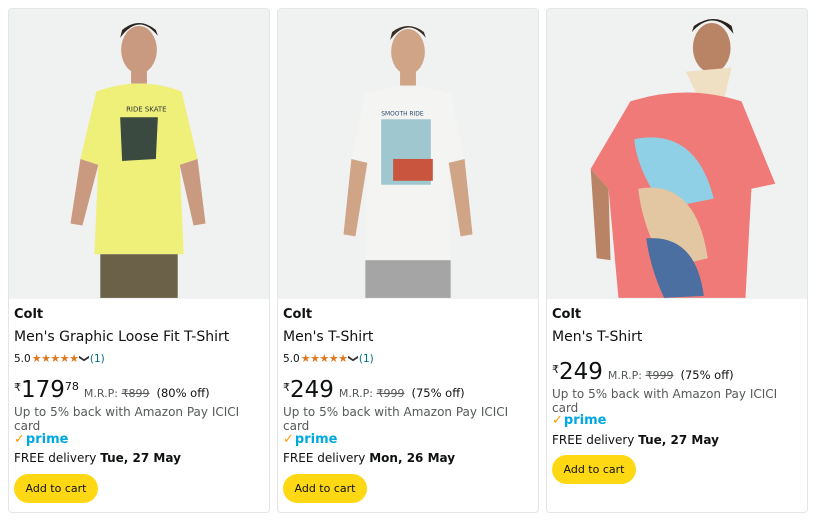 This screenshot has width=813, height=520. What do you see at coordinates (43, 390) in the screenshot?
I see `price-whole: 179` at bounding box center [43, 390].